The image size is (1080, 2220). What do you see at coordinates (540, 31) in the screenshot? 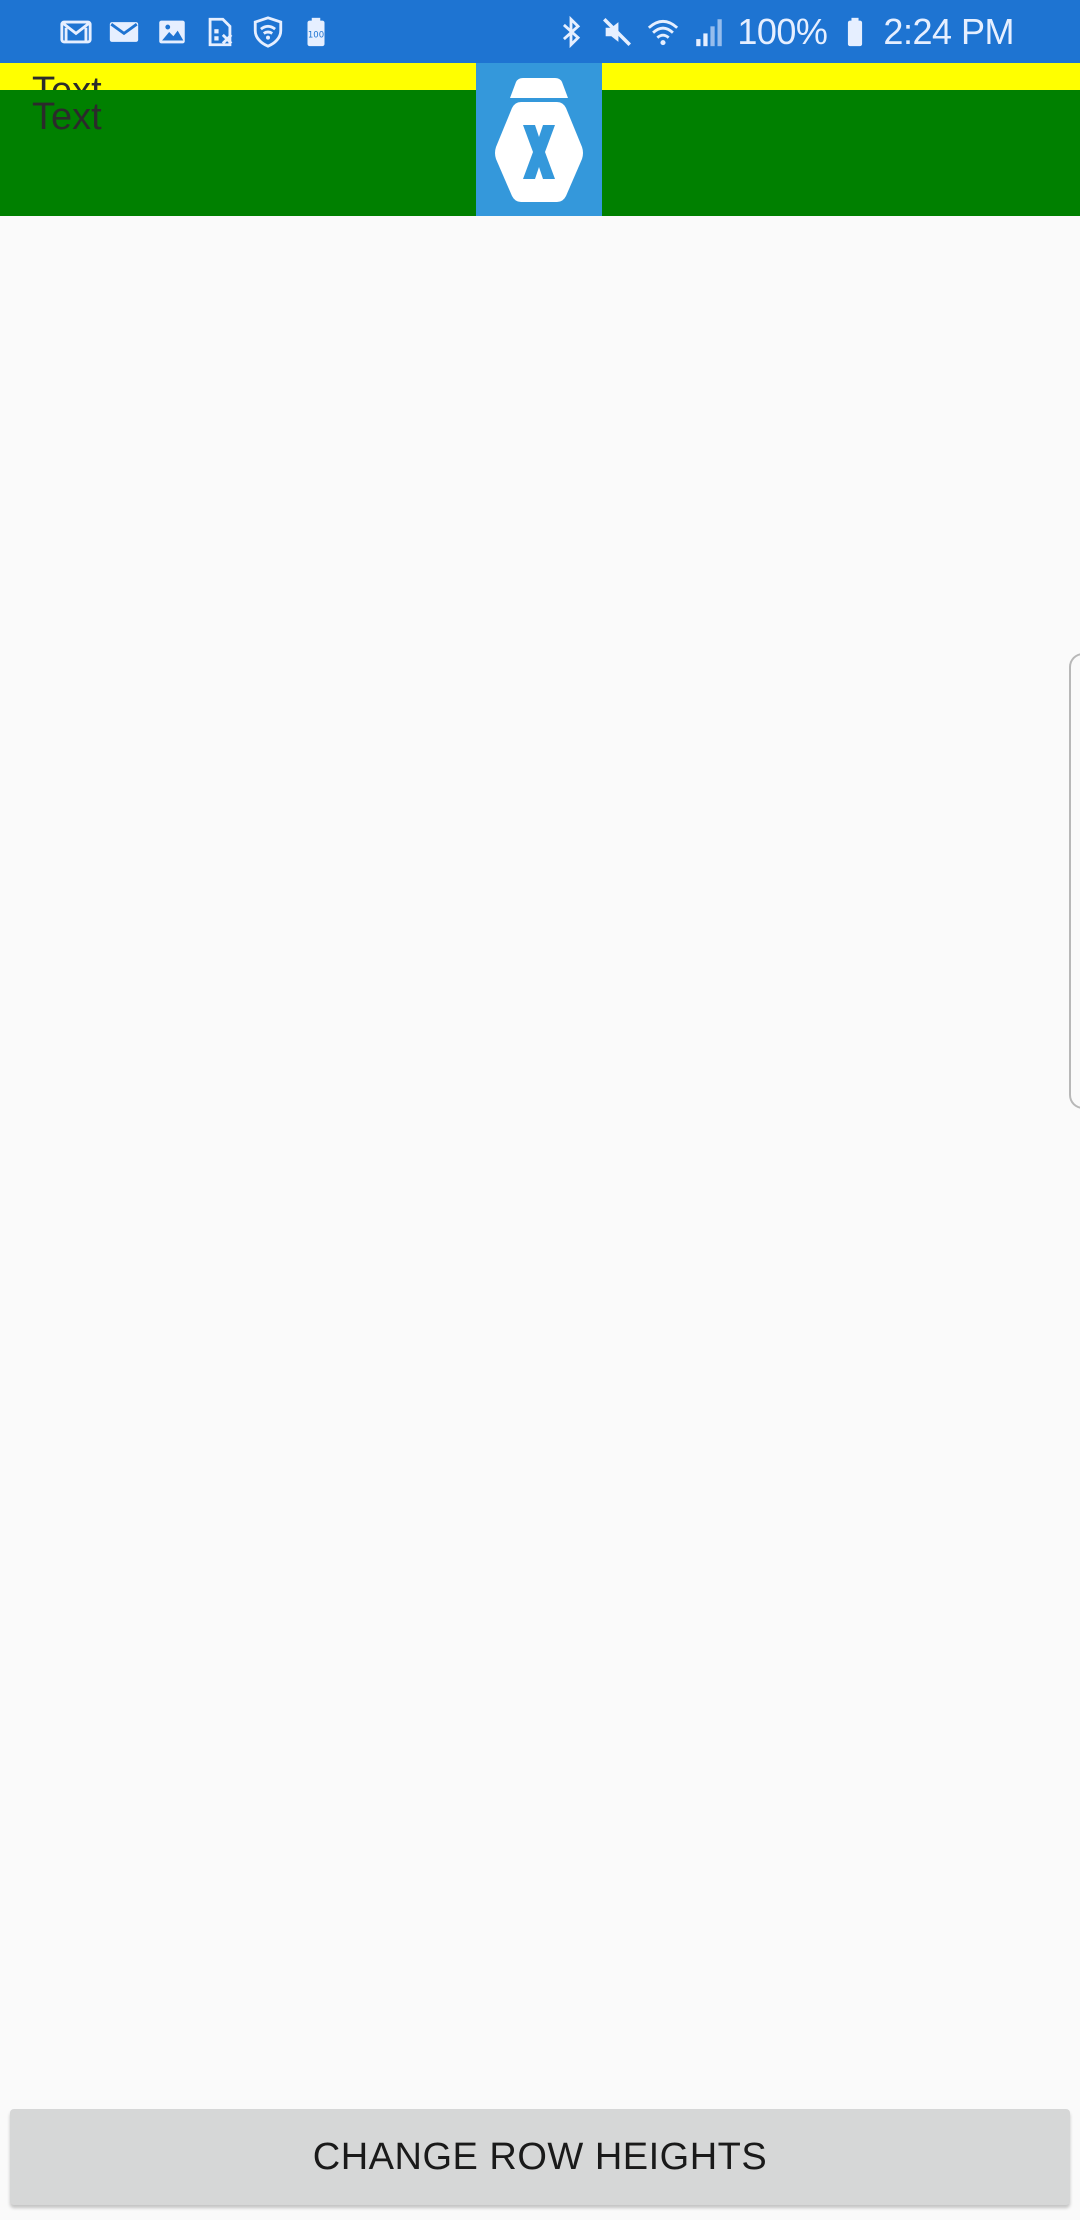
I see `status-bar: 100 100% 2:24 PM` at bounding box center [540, 31].